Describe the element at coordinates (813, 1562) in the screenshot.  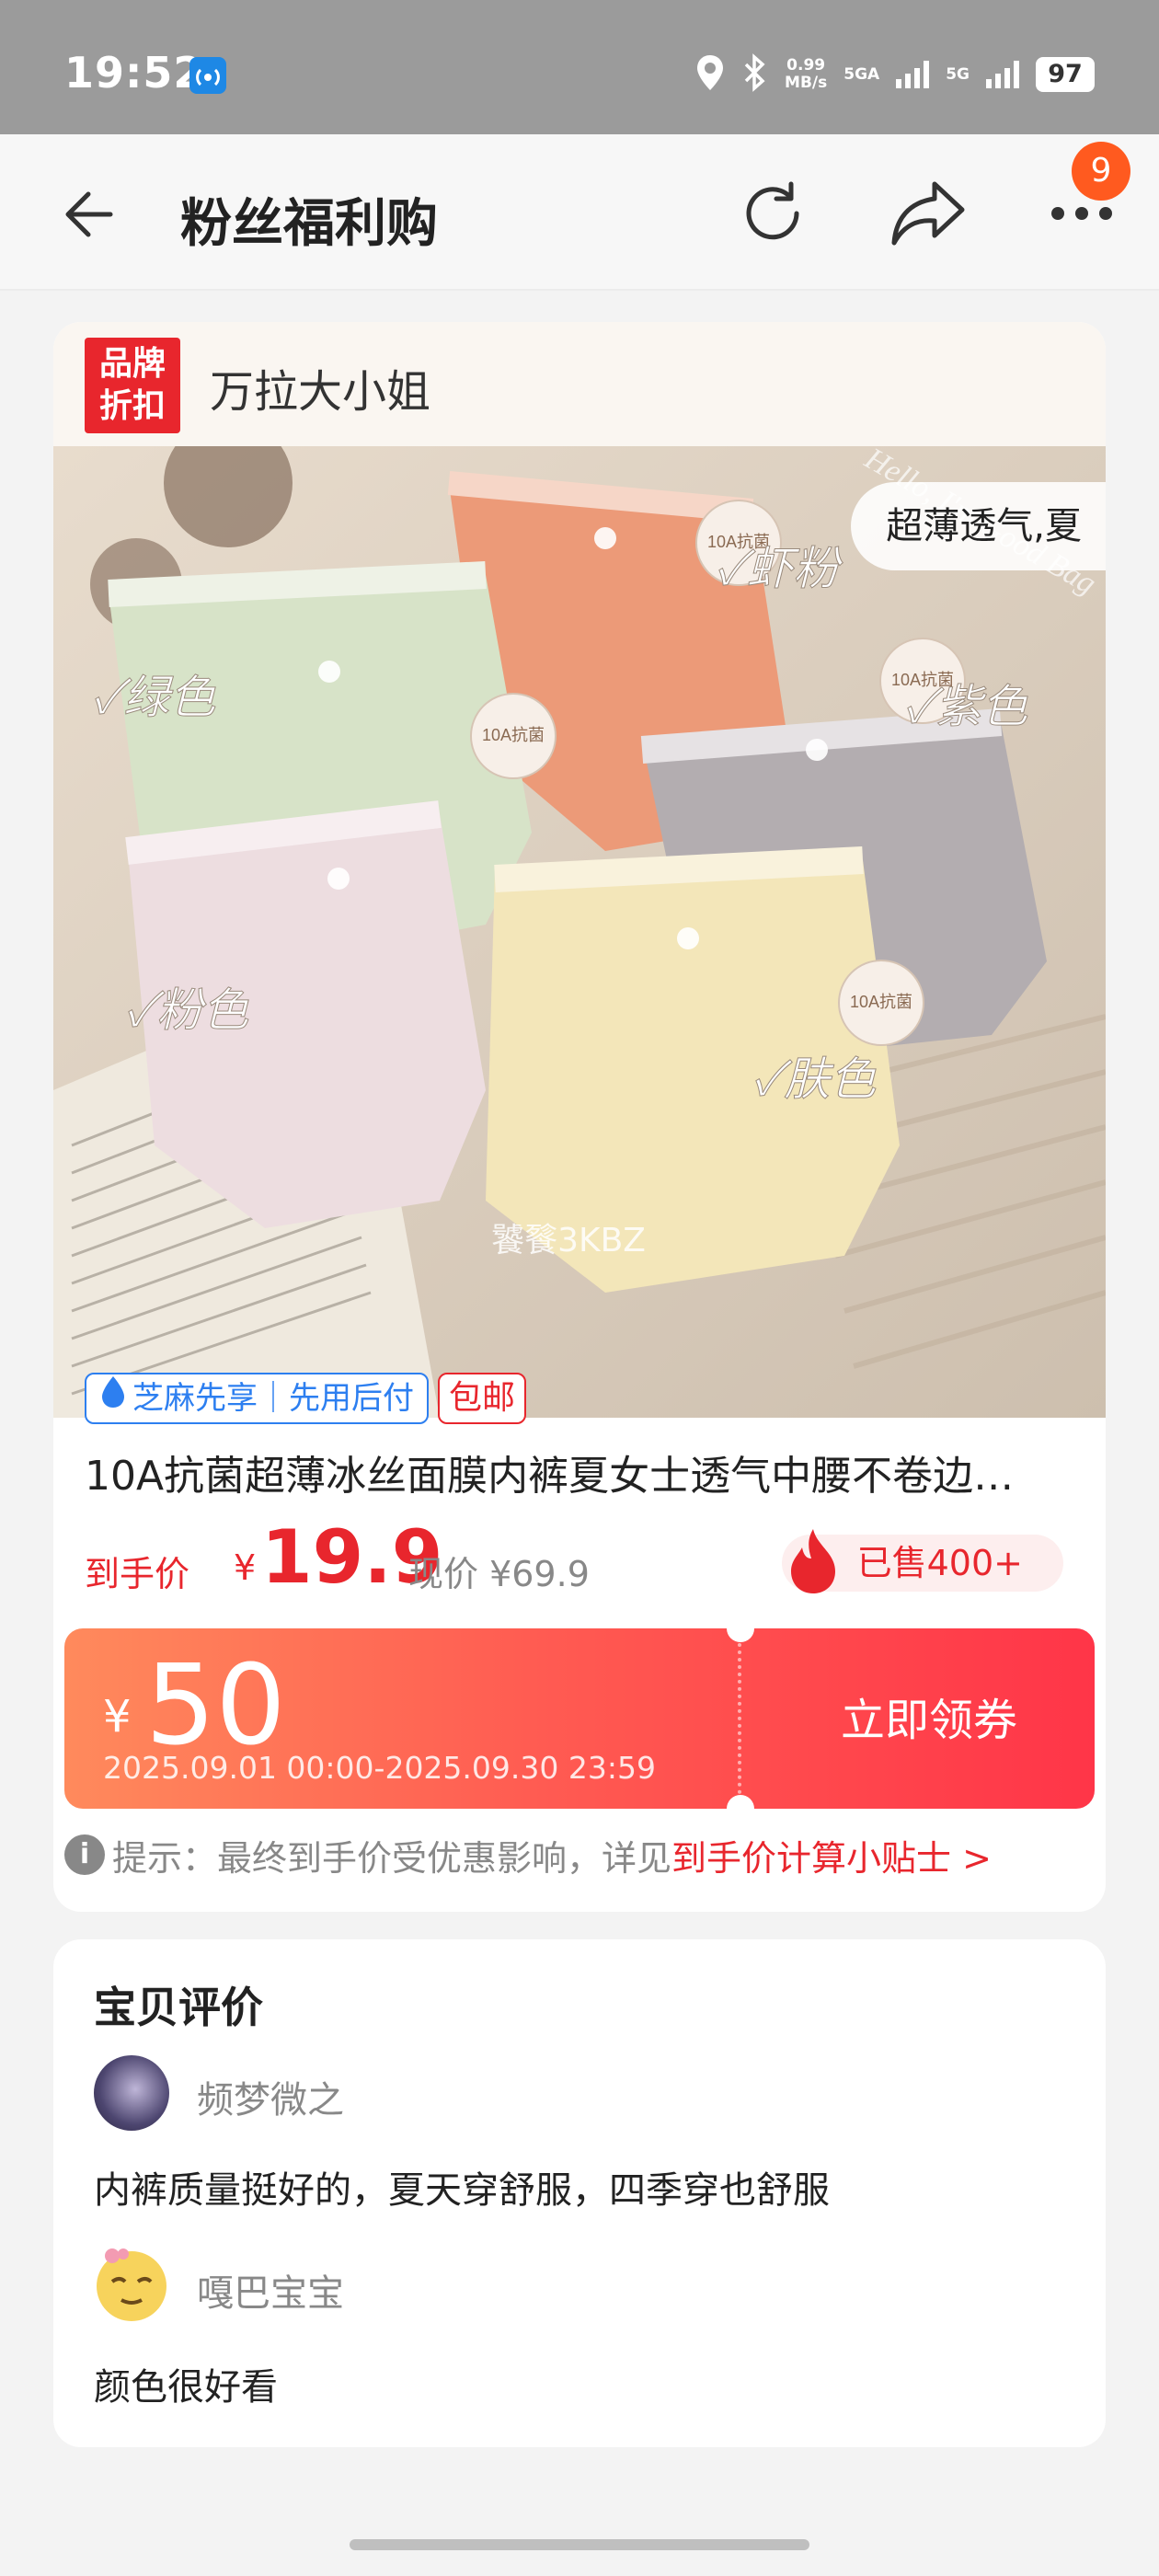
I see `flame-icon` at that location.